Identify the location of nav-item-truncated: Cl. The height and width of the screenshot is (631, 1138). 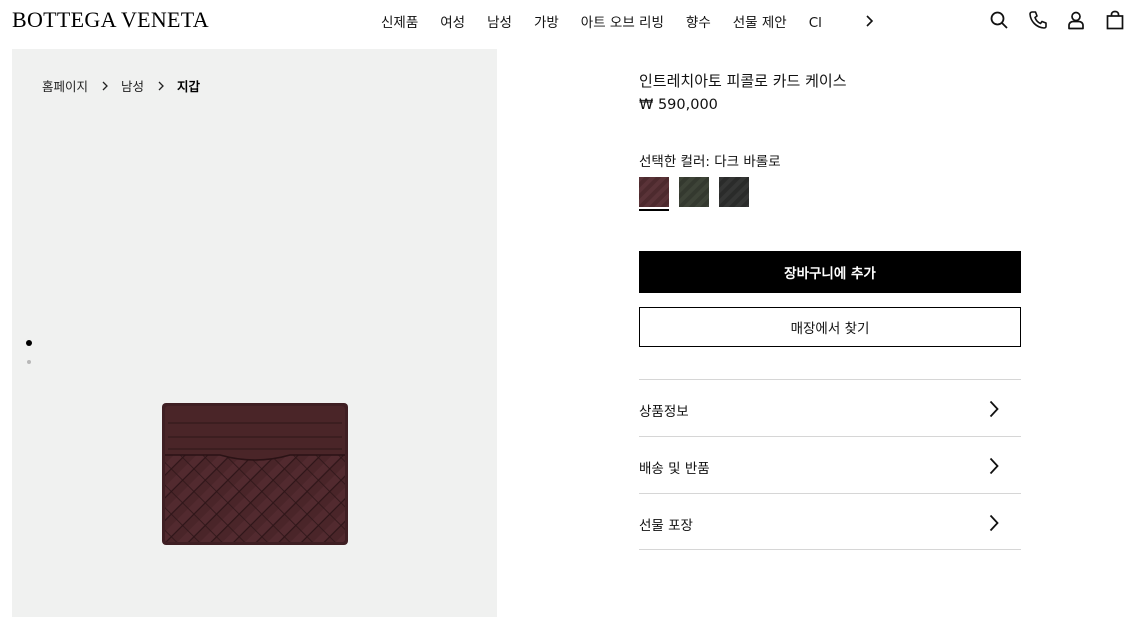
(815, 23).